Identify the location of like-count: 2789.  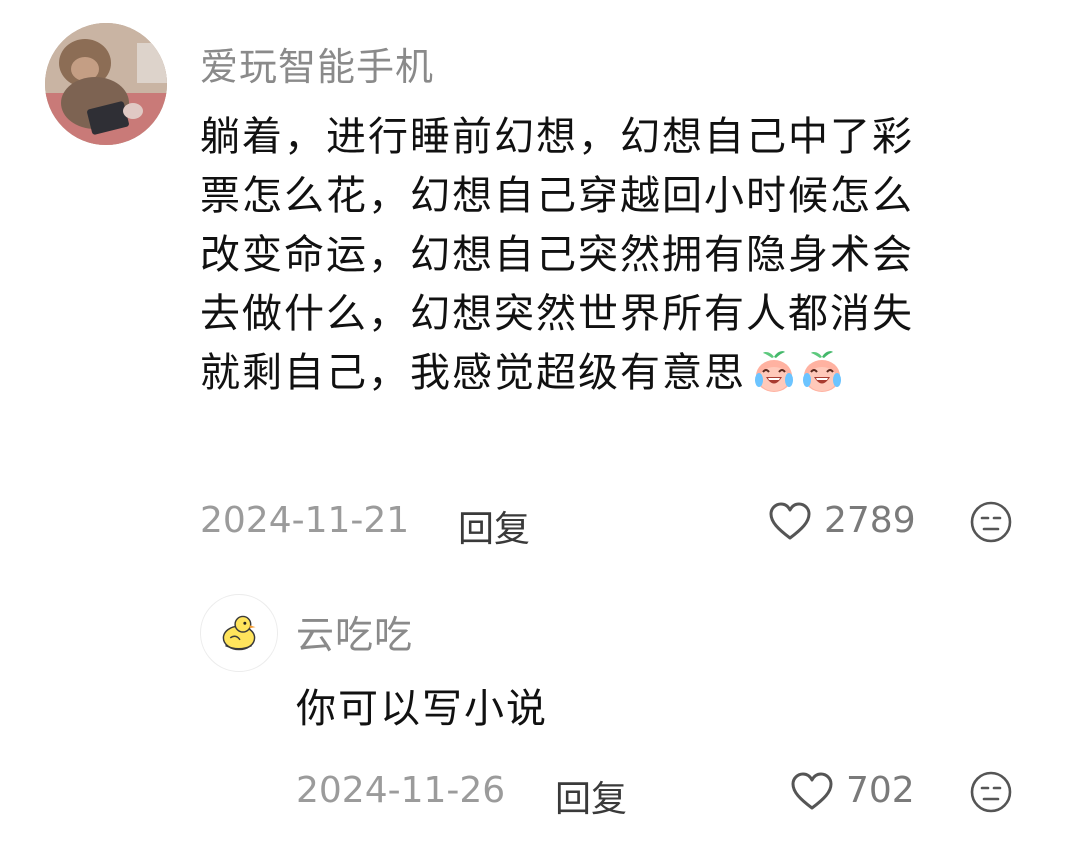
(870, 520).